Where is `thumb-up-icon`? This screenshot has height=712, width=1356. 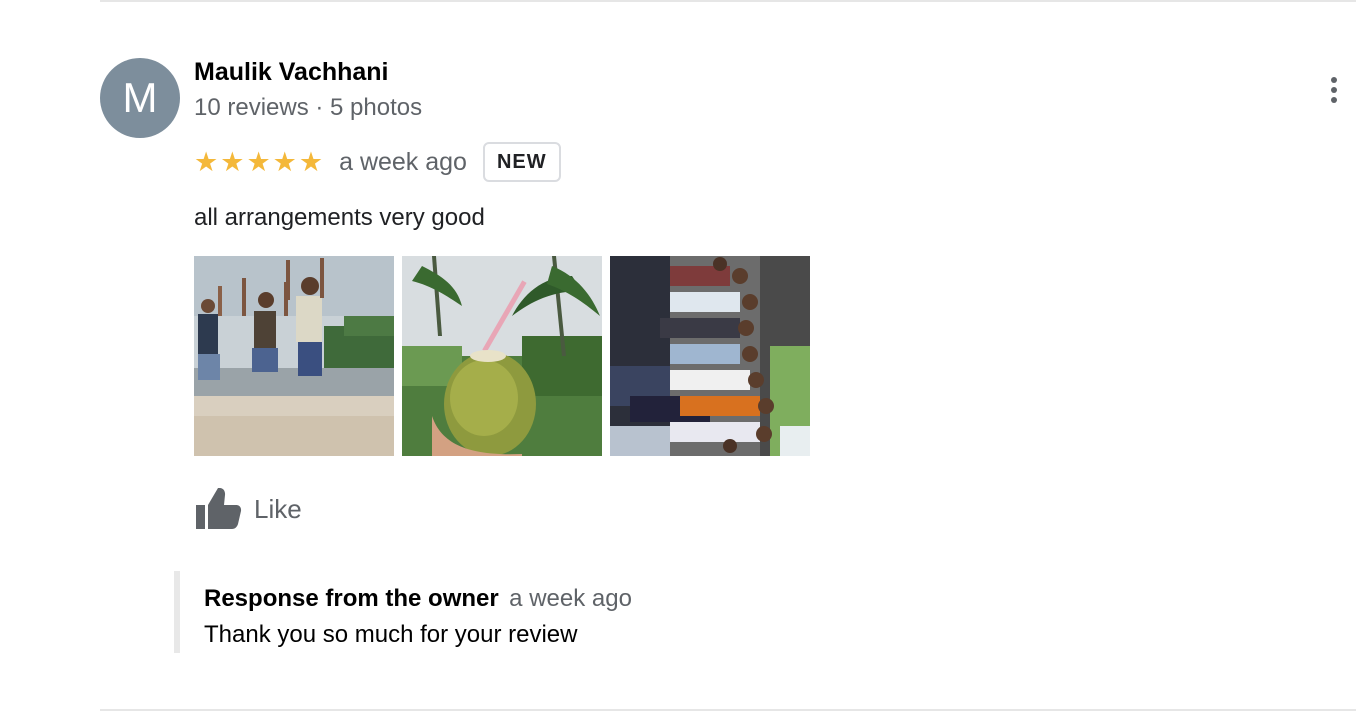 thumb-up-icon is located at coordinates (219, 508).